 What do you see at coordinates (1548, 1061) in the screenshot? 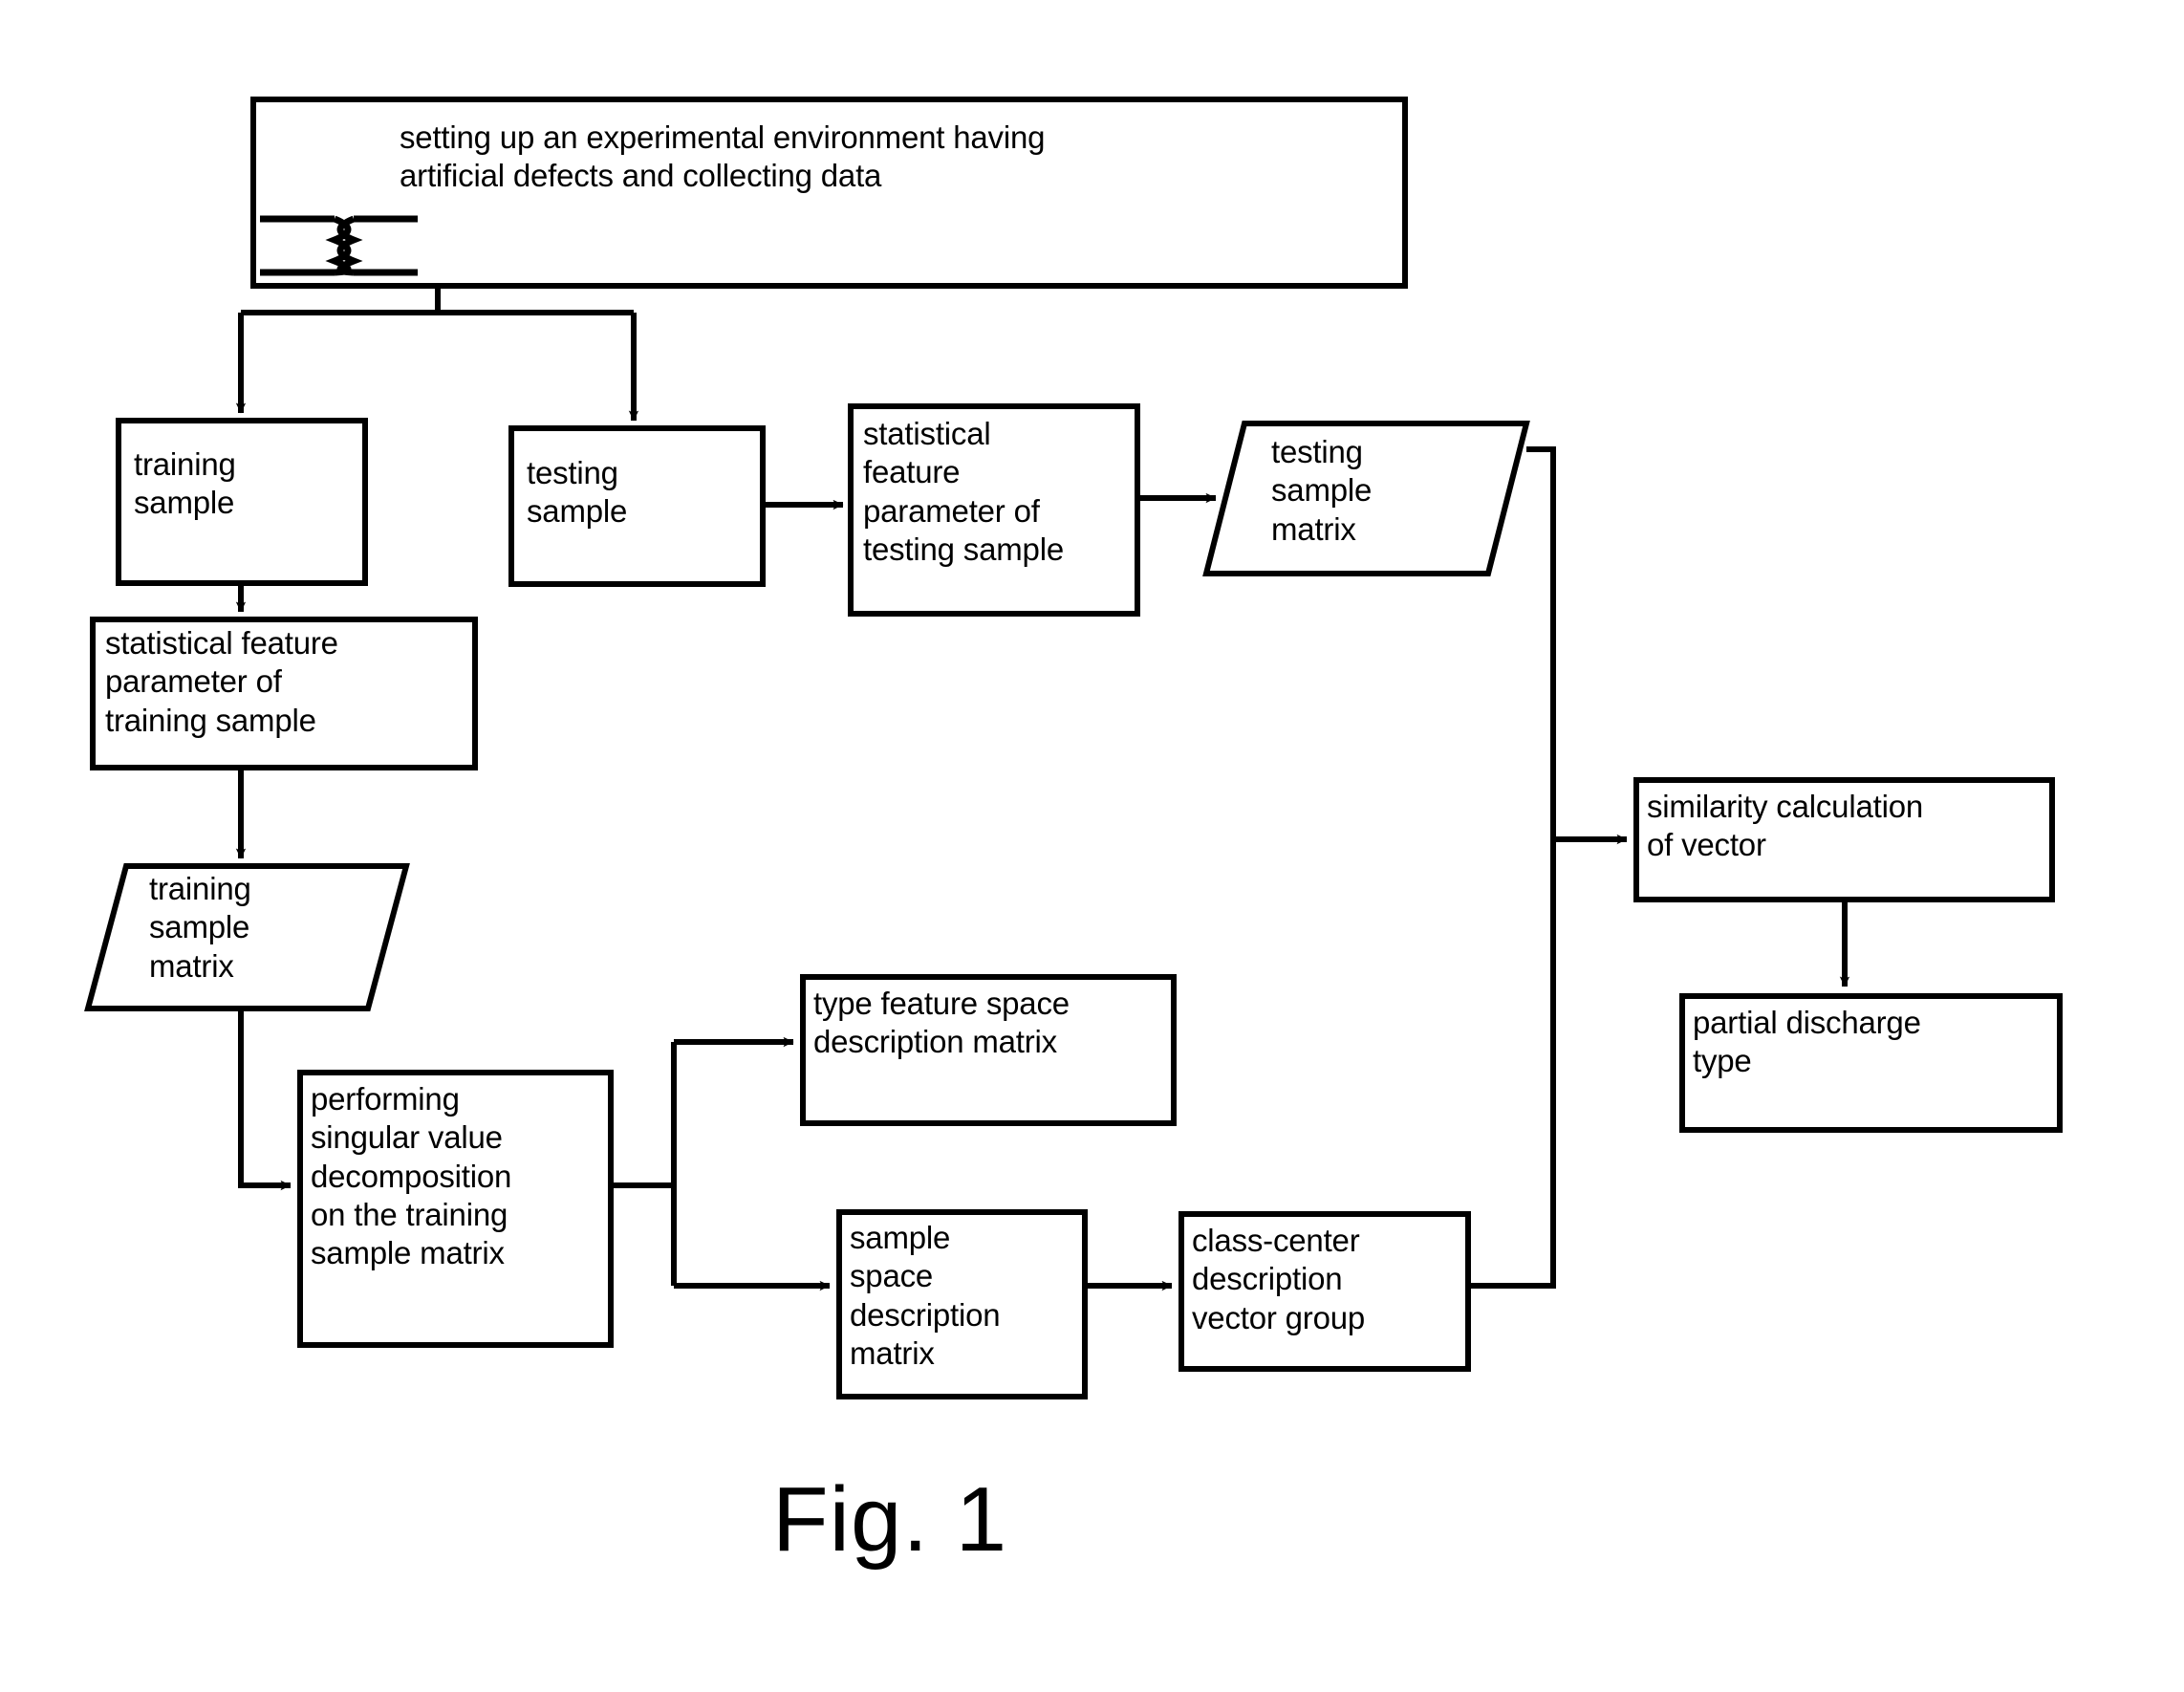
I see `edge-class-center-to-similarity` at bounding box center [1548, 1061].